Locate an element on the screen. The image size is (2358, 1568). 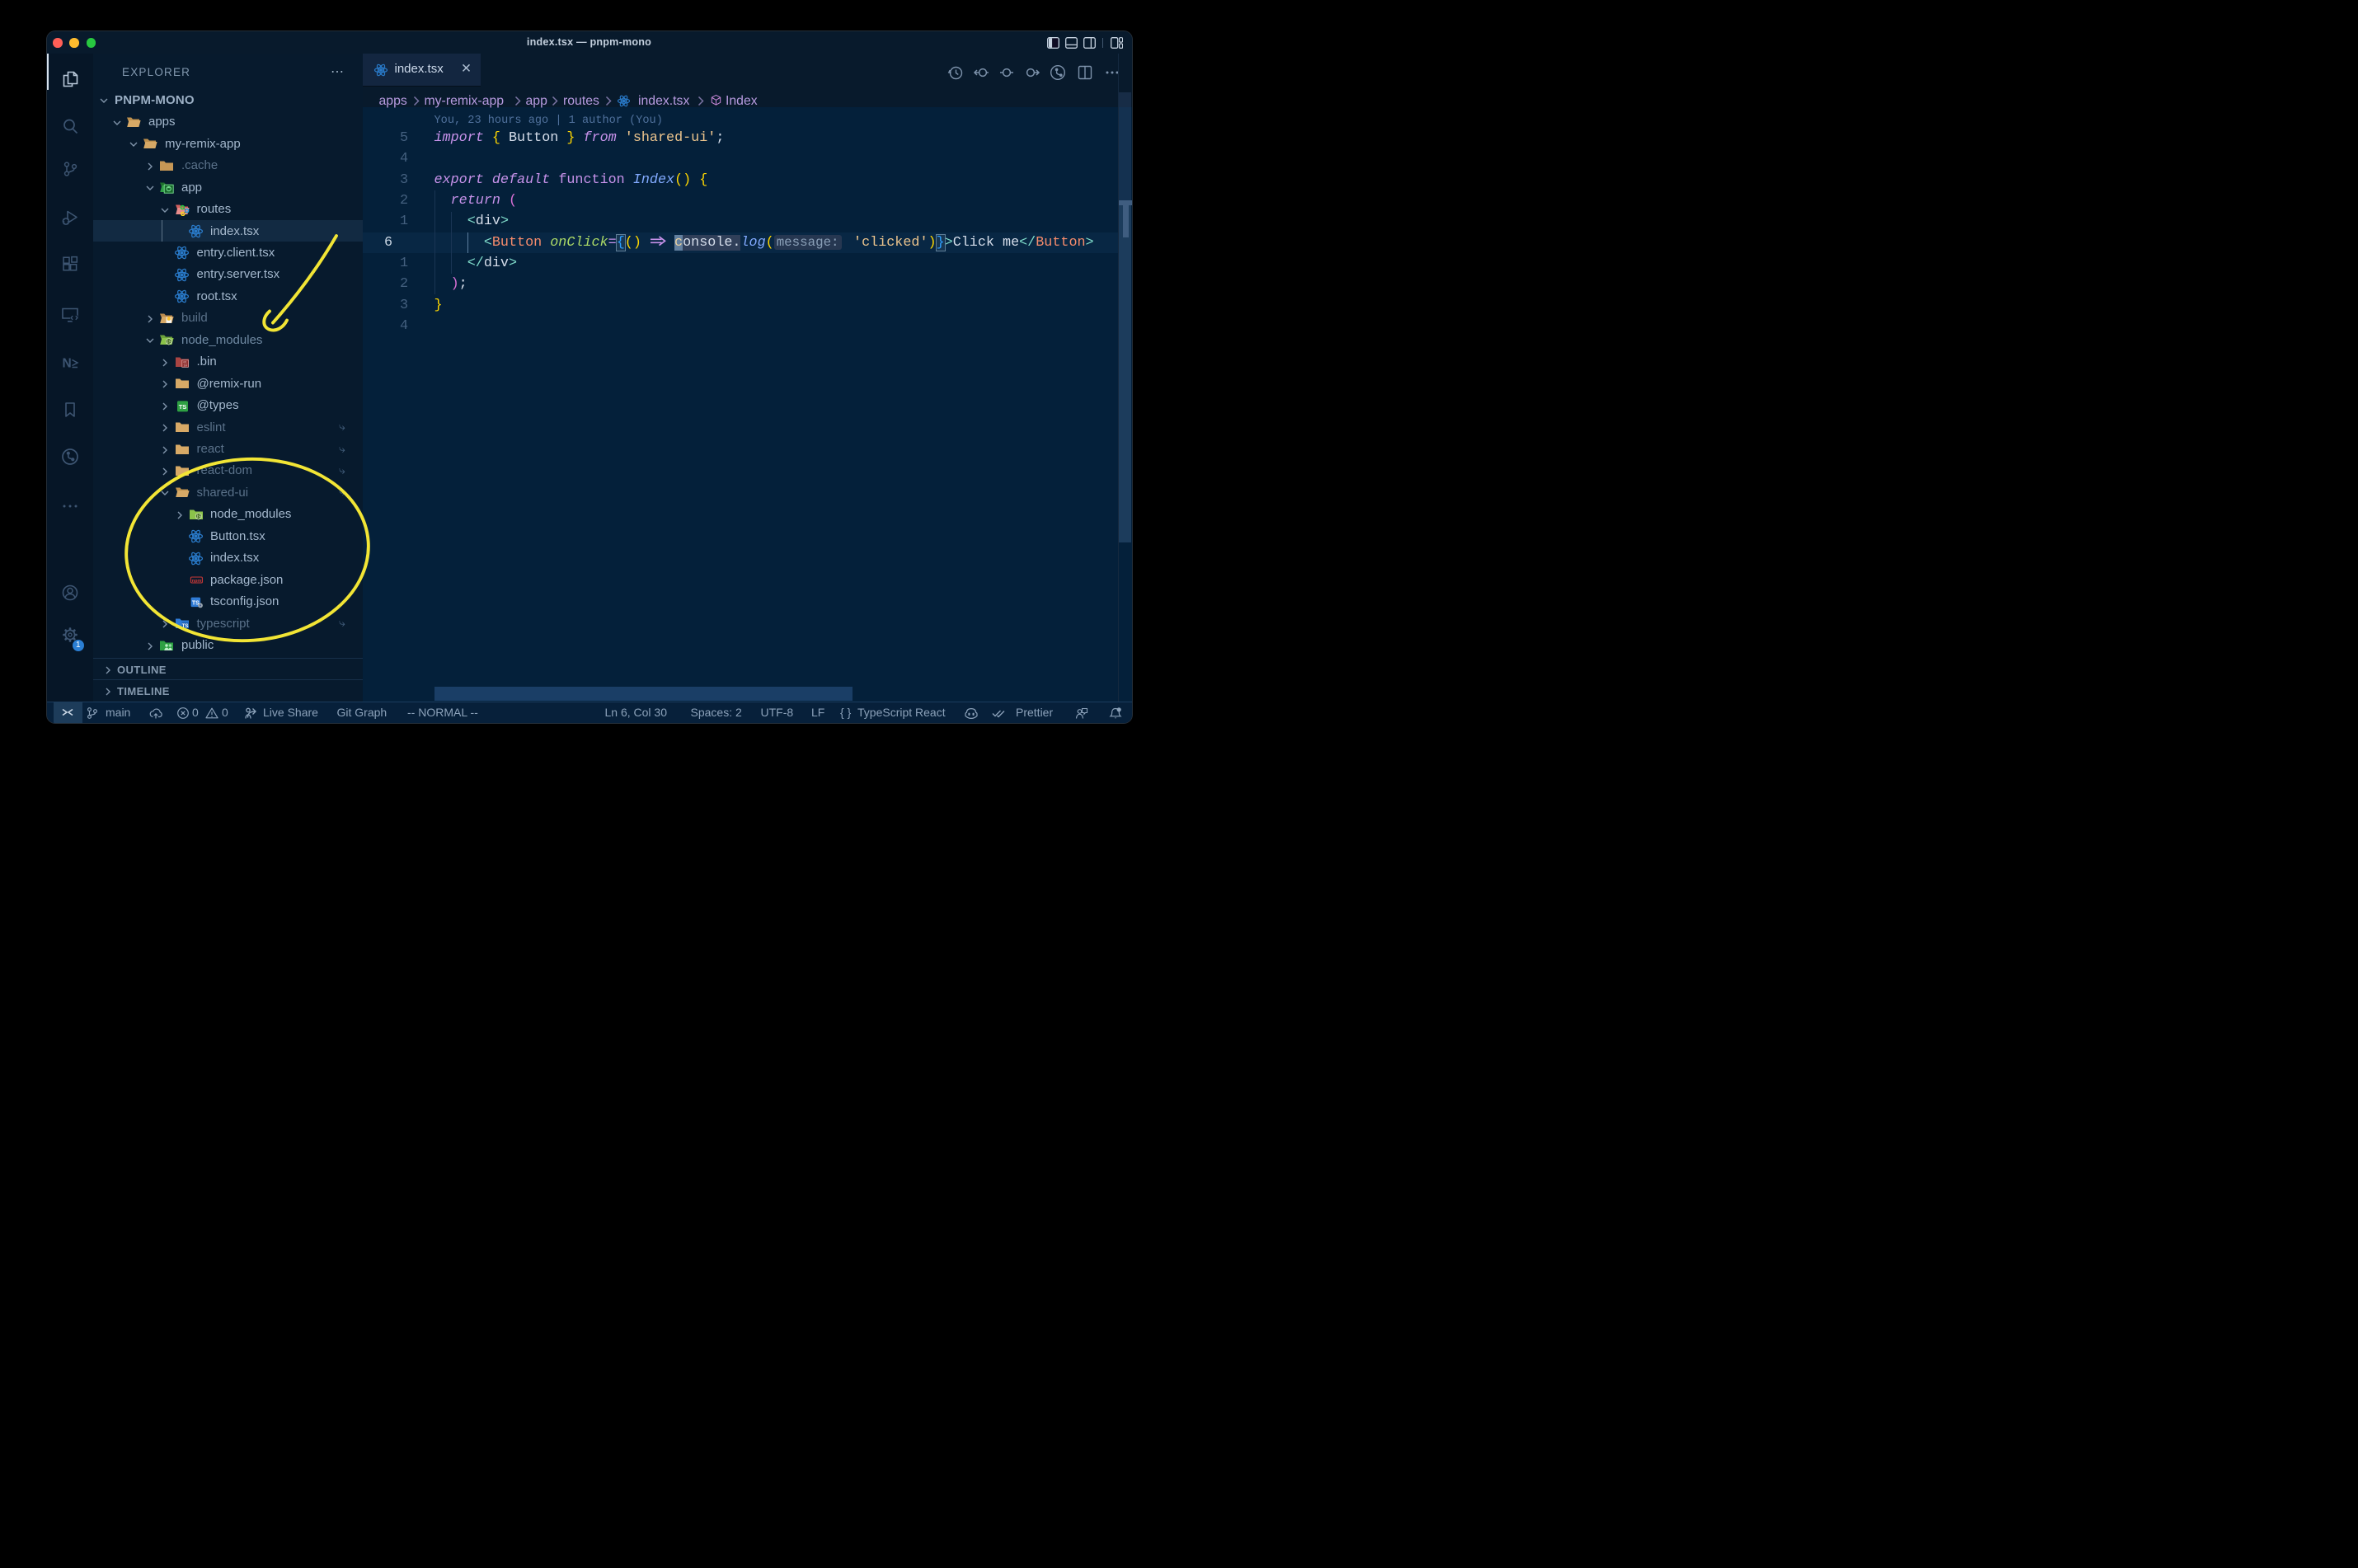
svg-text: npm is located at coordinates (197, 581).